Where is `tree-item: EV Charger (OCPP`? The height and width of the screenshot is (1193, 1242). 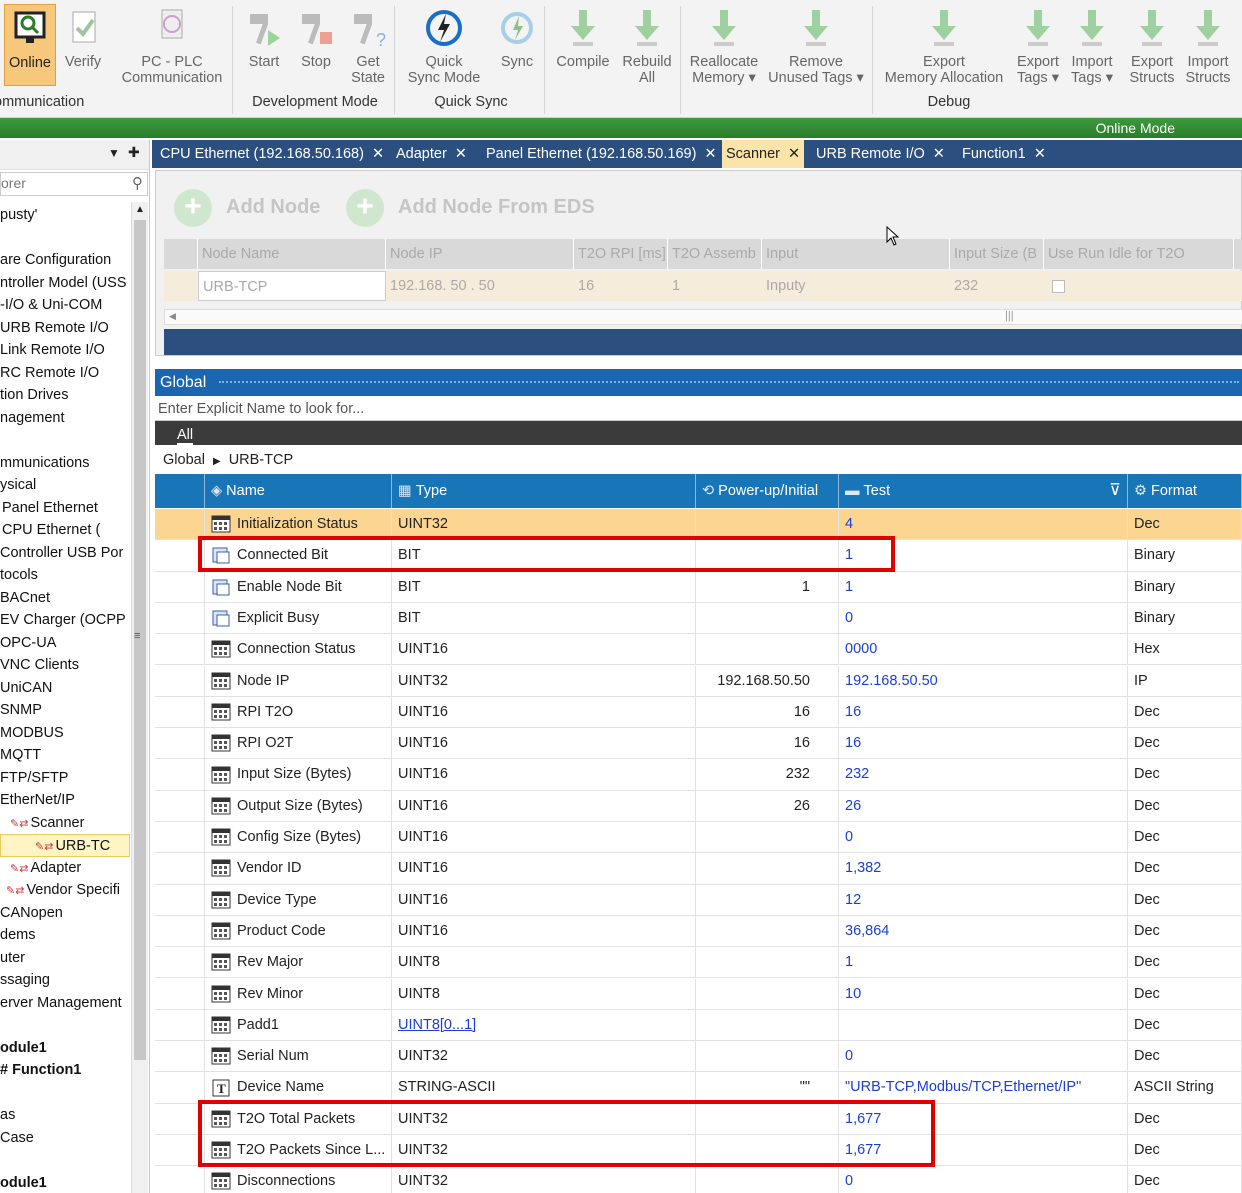 tree-item: EV Charger (OCPP is located at coordinates (65, 620).